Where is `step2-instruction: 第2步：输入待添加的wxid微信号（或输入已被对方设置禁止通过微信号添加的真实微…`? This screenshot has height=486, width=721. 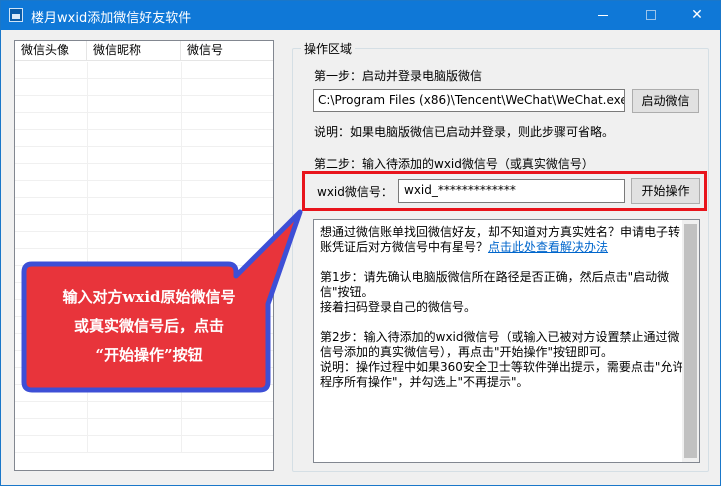 step2-instruction: 第2步：输入待添加的wxid微信号（或输入已被对方设置禁止通过微信号添加的真实微… is located at coordinates (500, 344).